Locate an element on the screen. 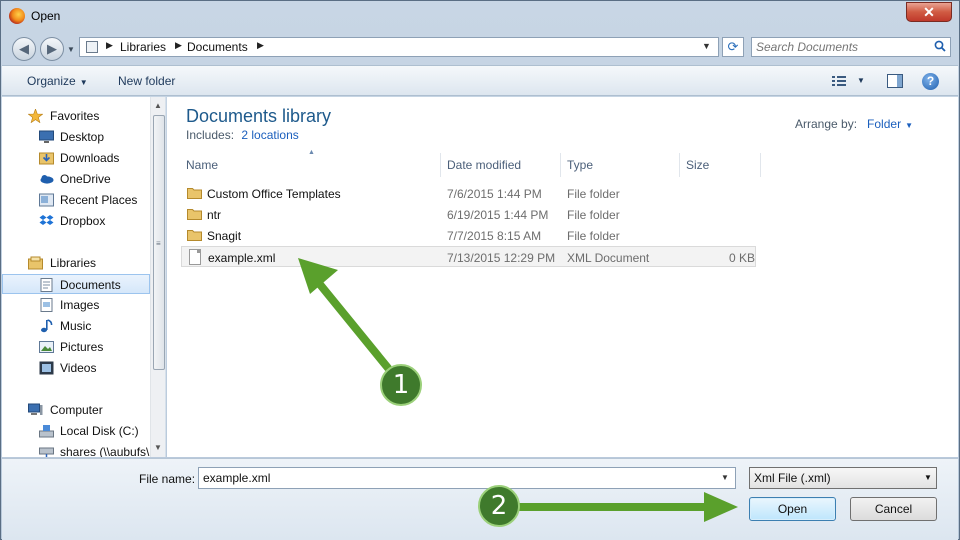 The height and width of the screenshot is (540, 960). change-view-icon is located at coordinates (839, 81).